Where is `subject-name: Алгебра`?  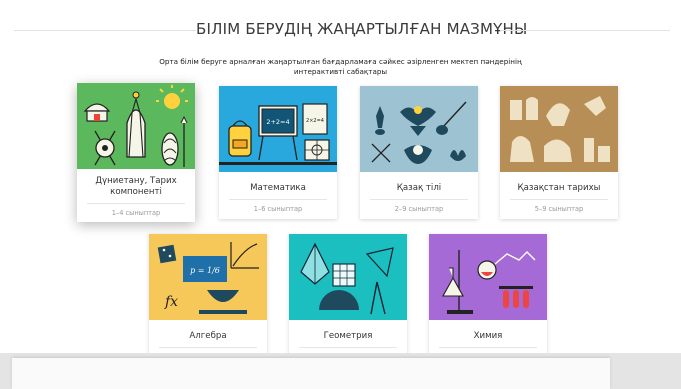 subject-name: Алгебра is located at coordinates (208, 336).